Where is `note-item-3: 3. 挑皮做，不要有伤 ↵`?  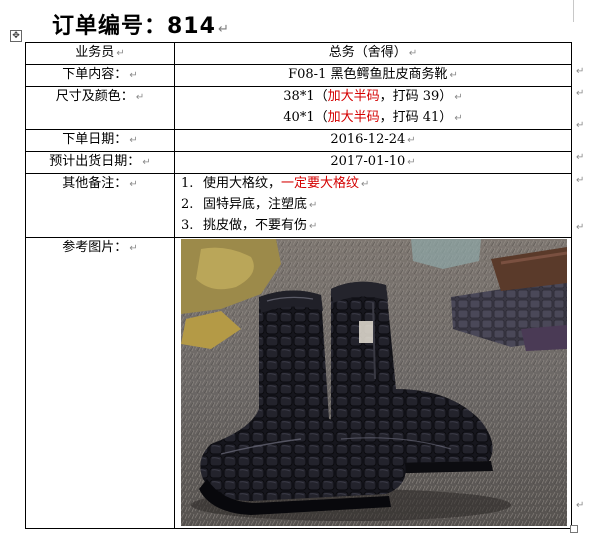
note-item-3: 3. 挑皮做，不要有伤 ↵ is located at coordinates (376, 226).